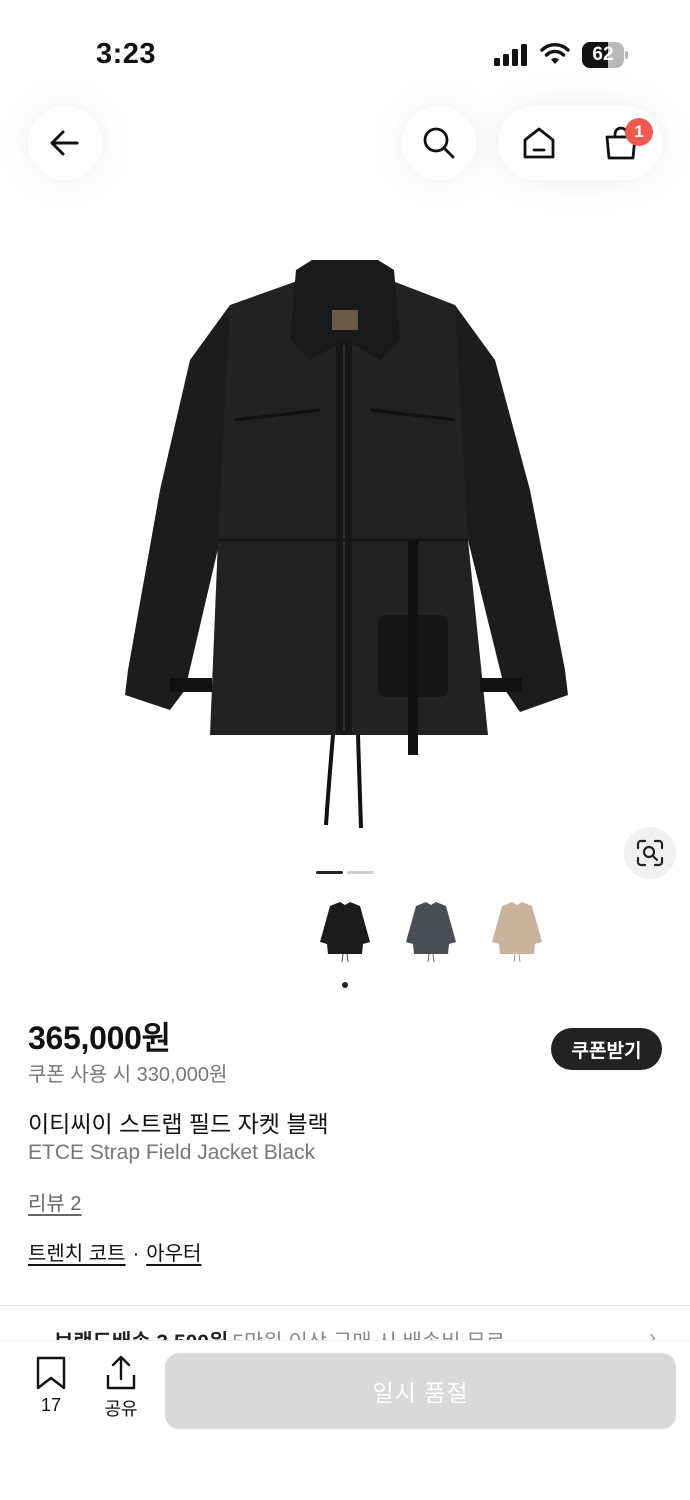 The height and width of the screenshot is (1500, 690). I want to click on color-variant-list, so click(435, 936).